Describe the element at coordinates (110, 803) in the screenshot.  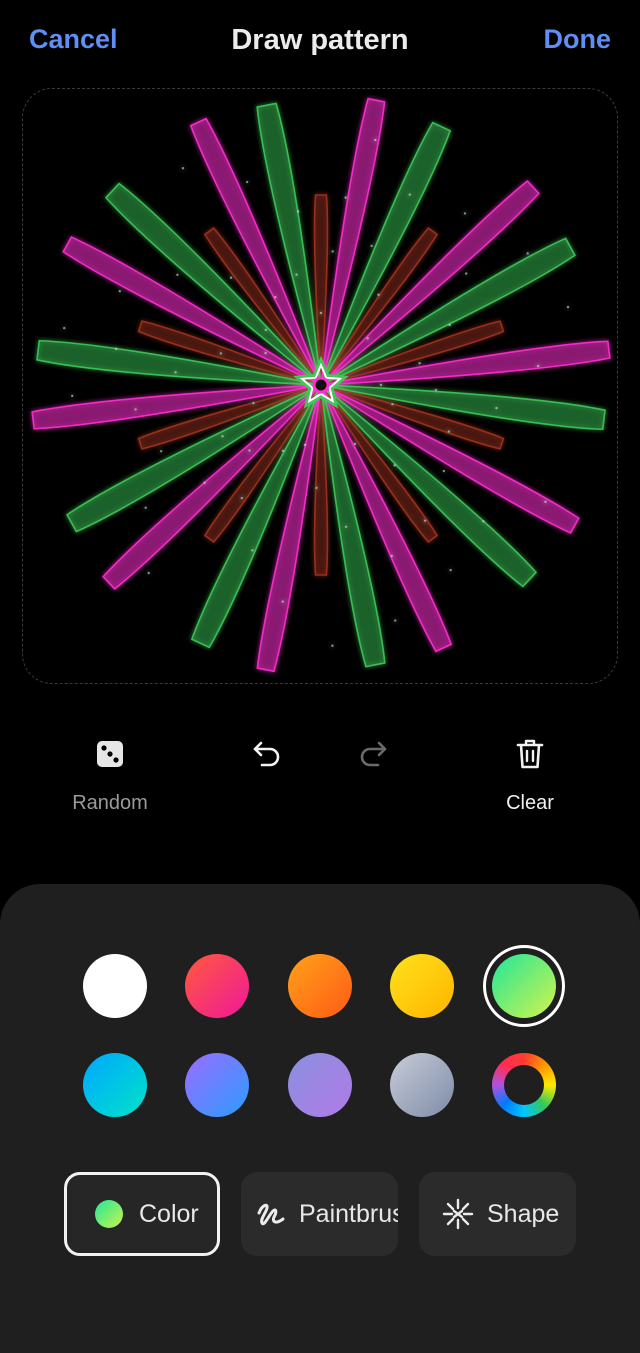
I see `random-label: Random` at that location.